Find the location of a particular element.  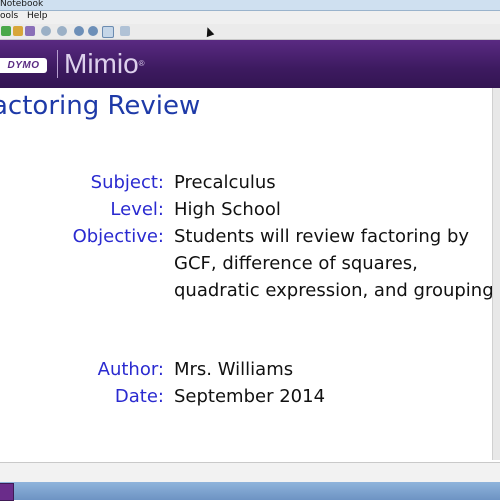

page-icon is located at coordinates (125, 31).